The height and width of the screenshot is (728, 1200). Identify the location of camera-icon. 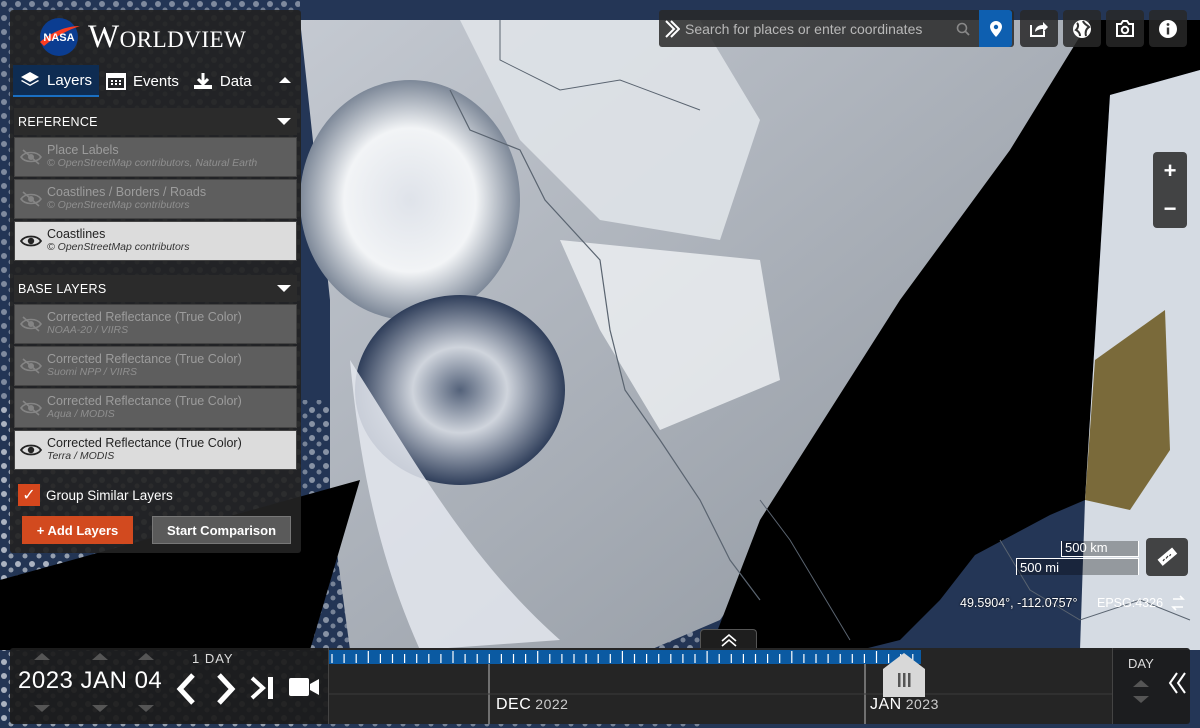
(1125, 28).